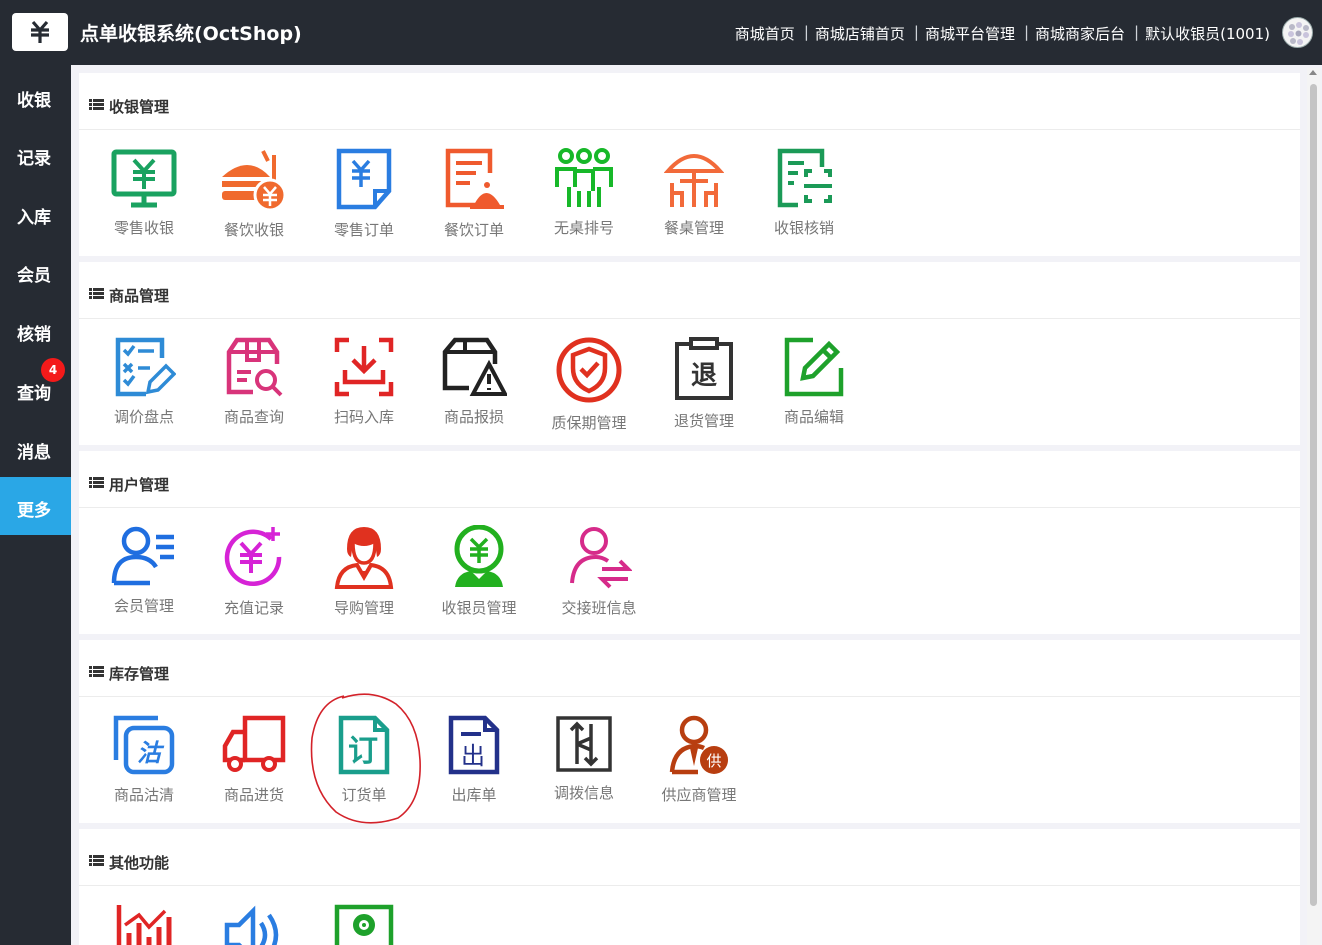 This screenshot has height=945, width=1322. I want to click on tile-label: 退货管理, so click(703, 421).